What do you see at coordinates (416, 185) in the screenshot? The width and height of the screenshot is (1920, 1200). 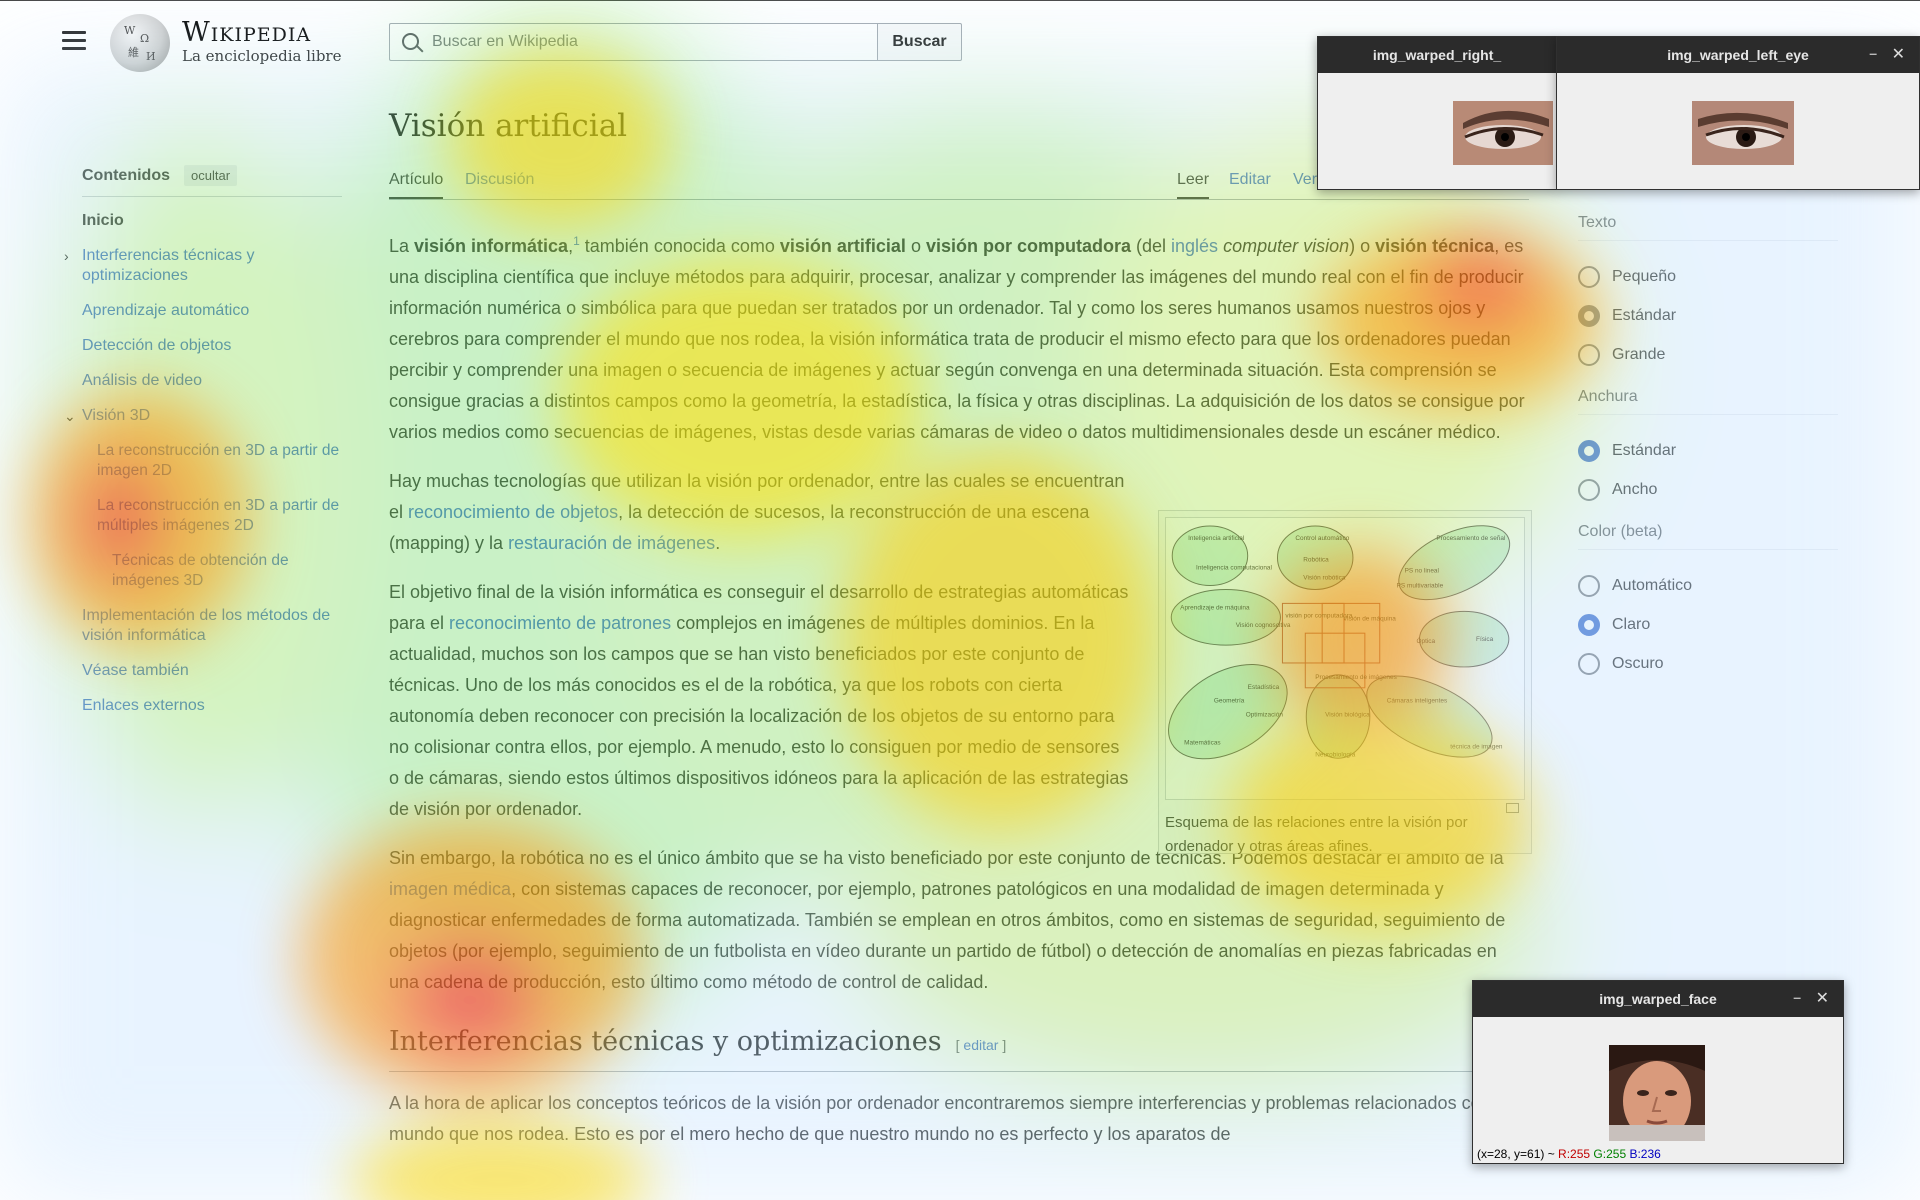 I see `tab-article: Artículo` at bounding box center [416, 185].